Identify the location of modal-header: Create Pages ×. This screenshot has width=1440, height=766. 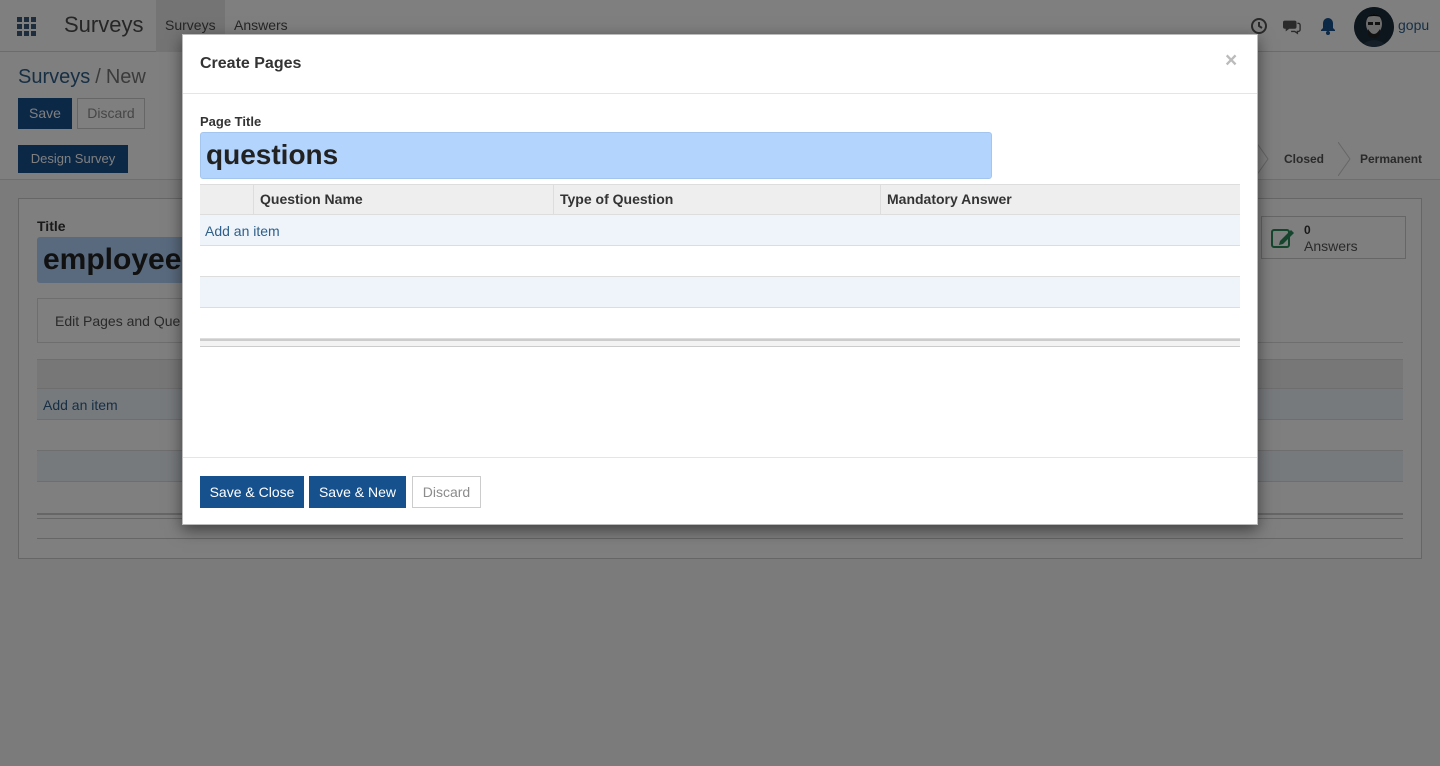
(720, 64).